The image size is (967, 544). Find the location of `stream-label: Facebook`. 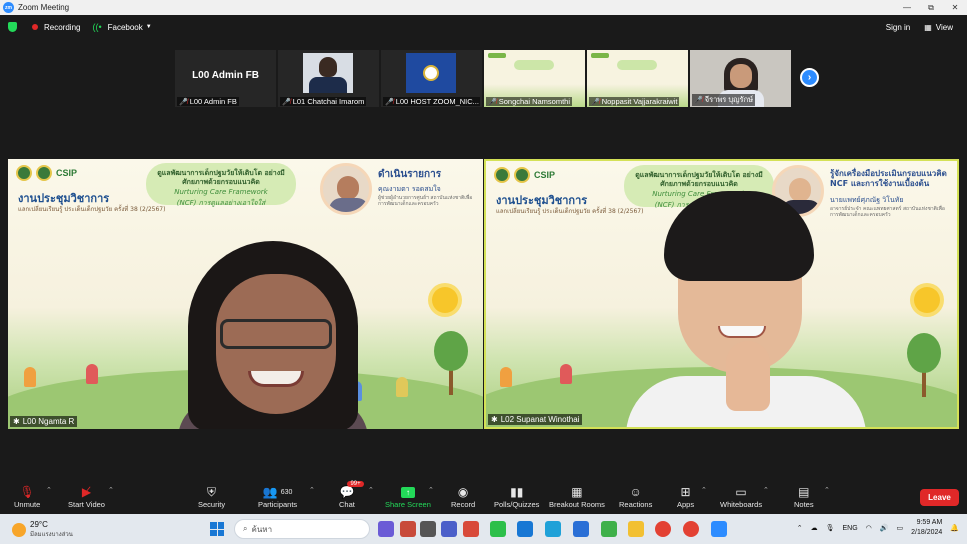

stream-label: Facebook is located at coordinates (125, 27).